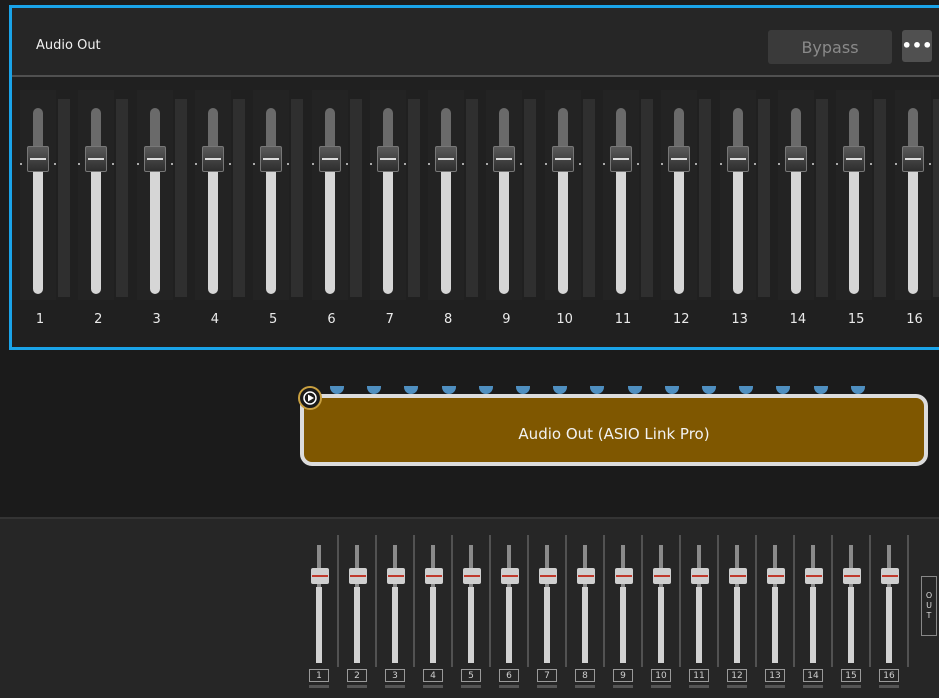 Image resolution: width=939 pixels, height=698 pixels. I want to click on mixer-channel: 7, so click(551, 615).